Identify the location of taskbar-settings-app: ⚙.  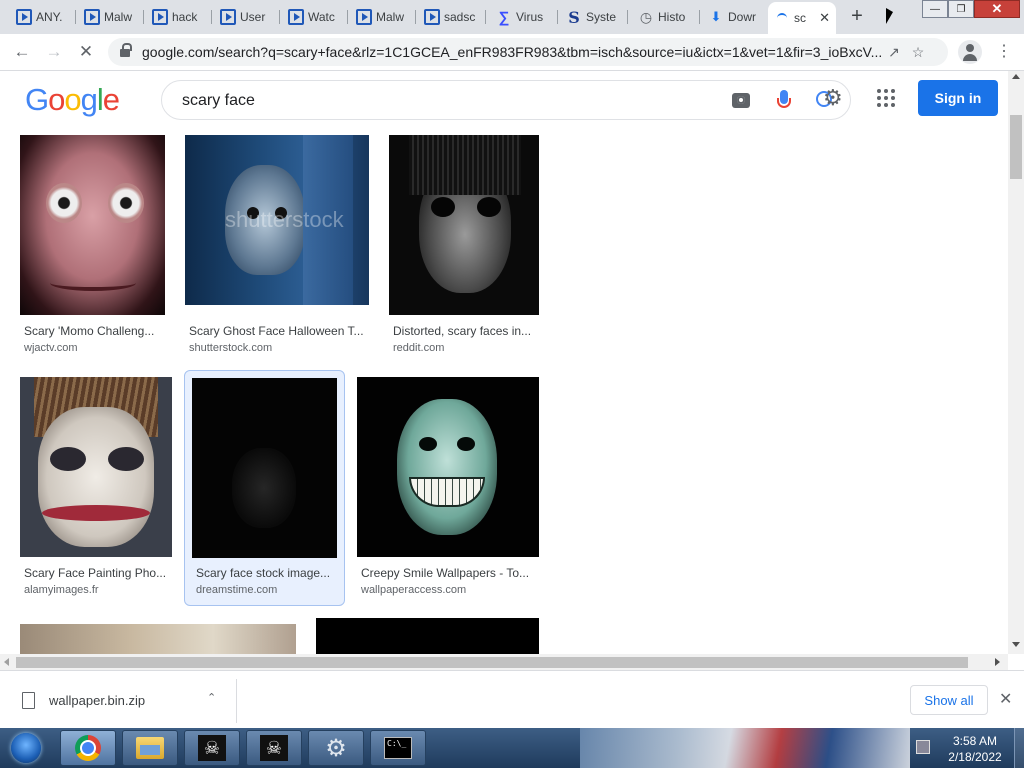
(336, 748).